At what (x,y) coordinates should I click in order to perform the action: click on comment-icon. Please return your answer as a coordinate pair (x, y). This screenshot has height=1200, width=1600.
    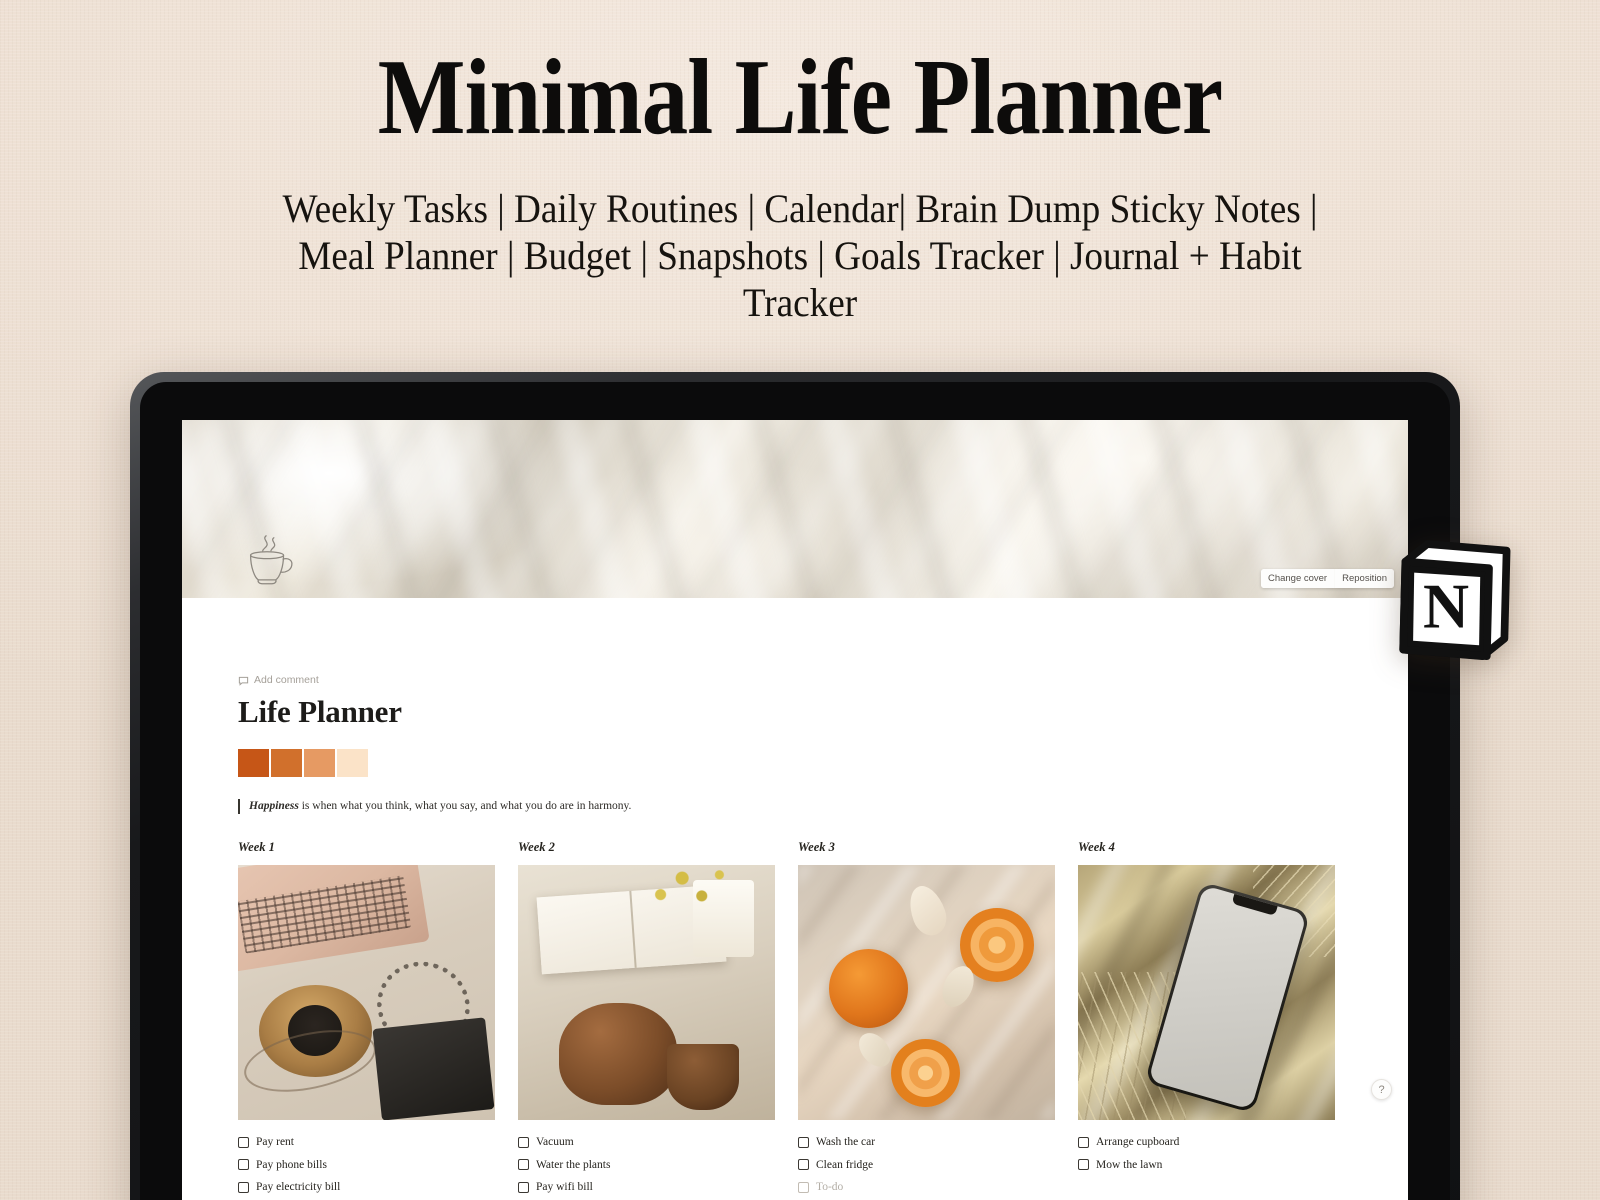
    Looking at the image, I should click on (243, 681).